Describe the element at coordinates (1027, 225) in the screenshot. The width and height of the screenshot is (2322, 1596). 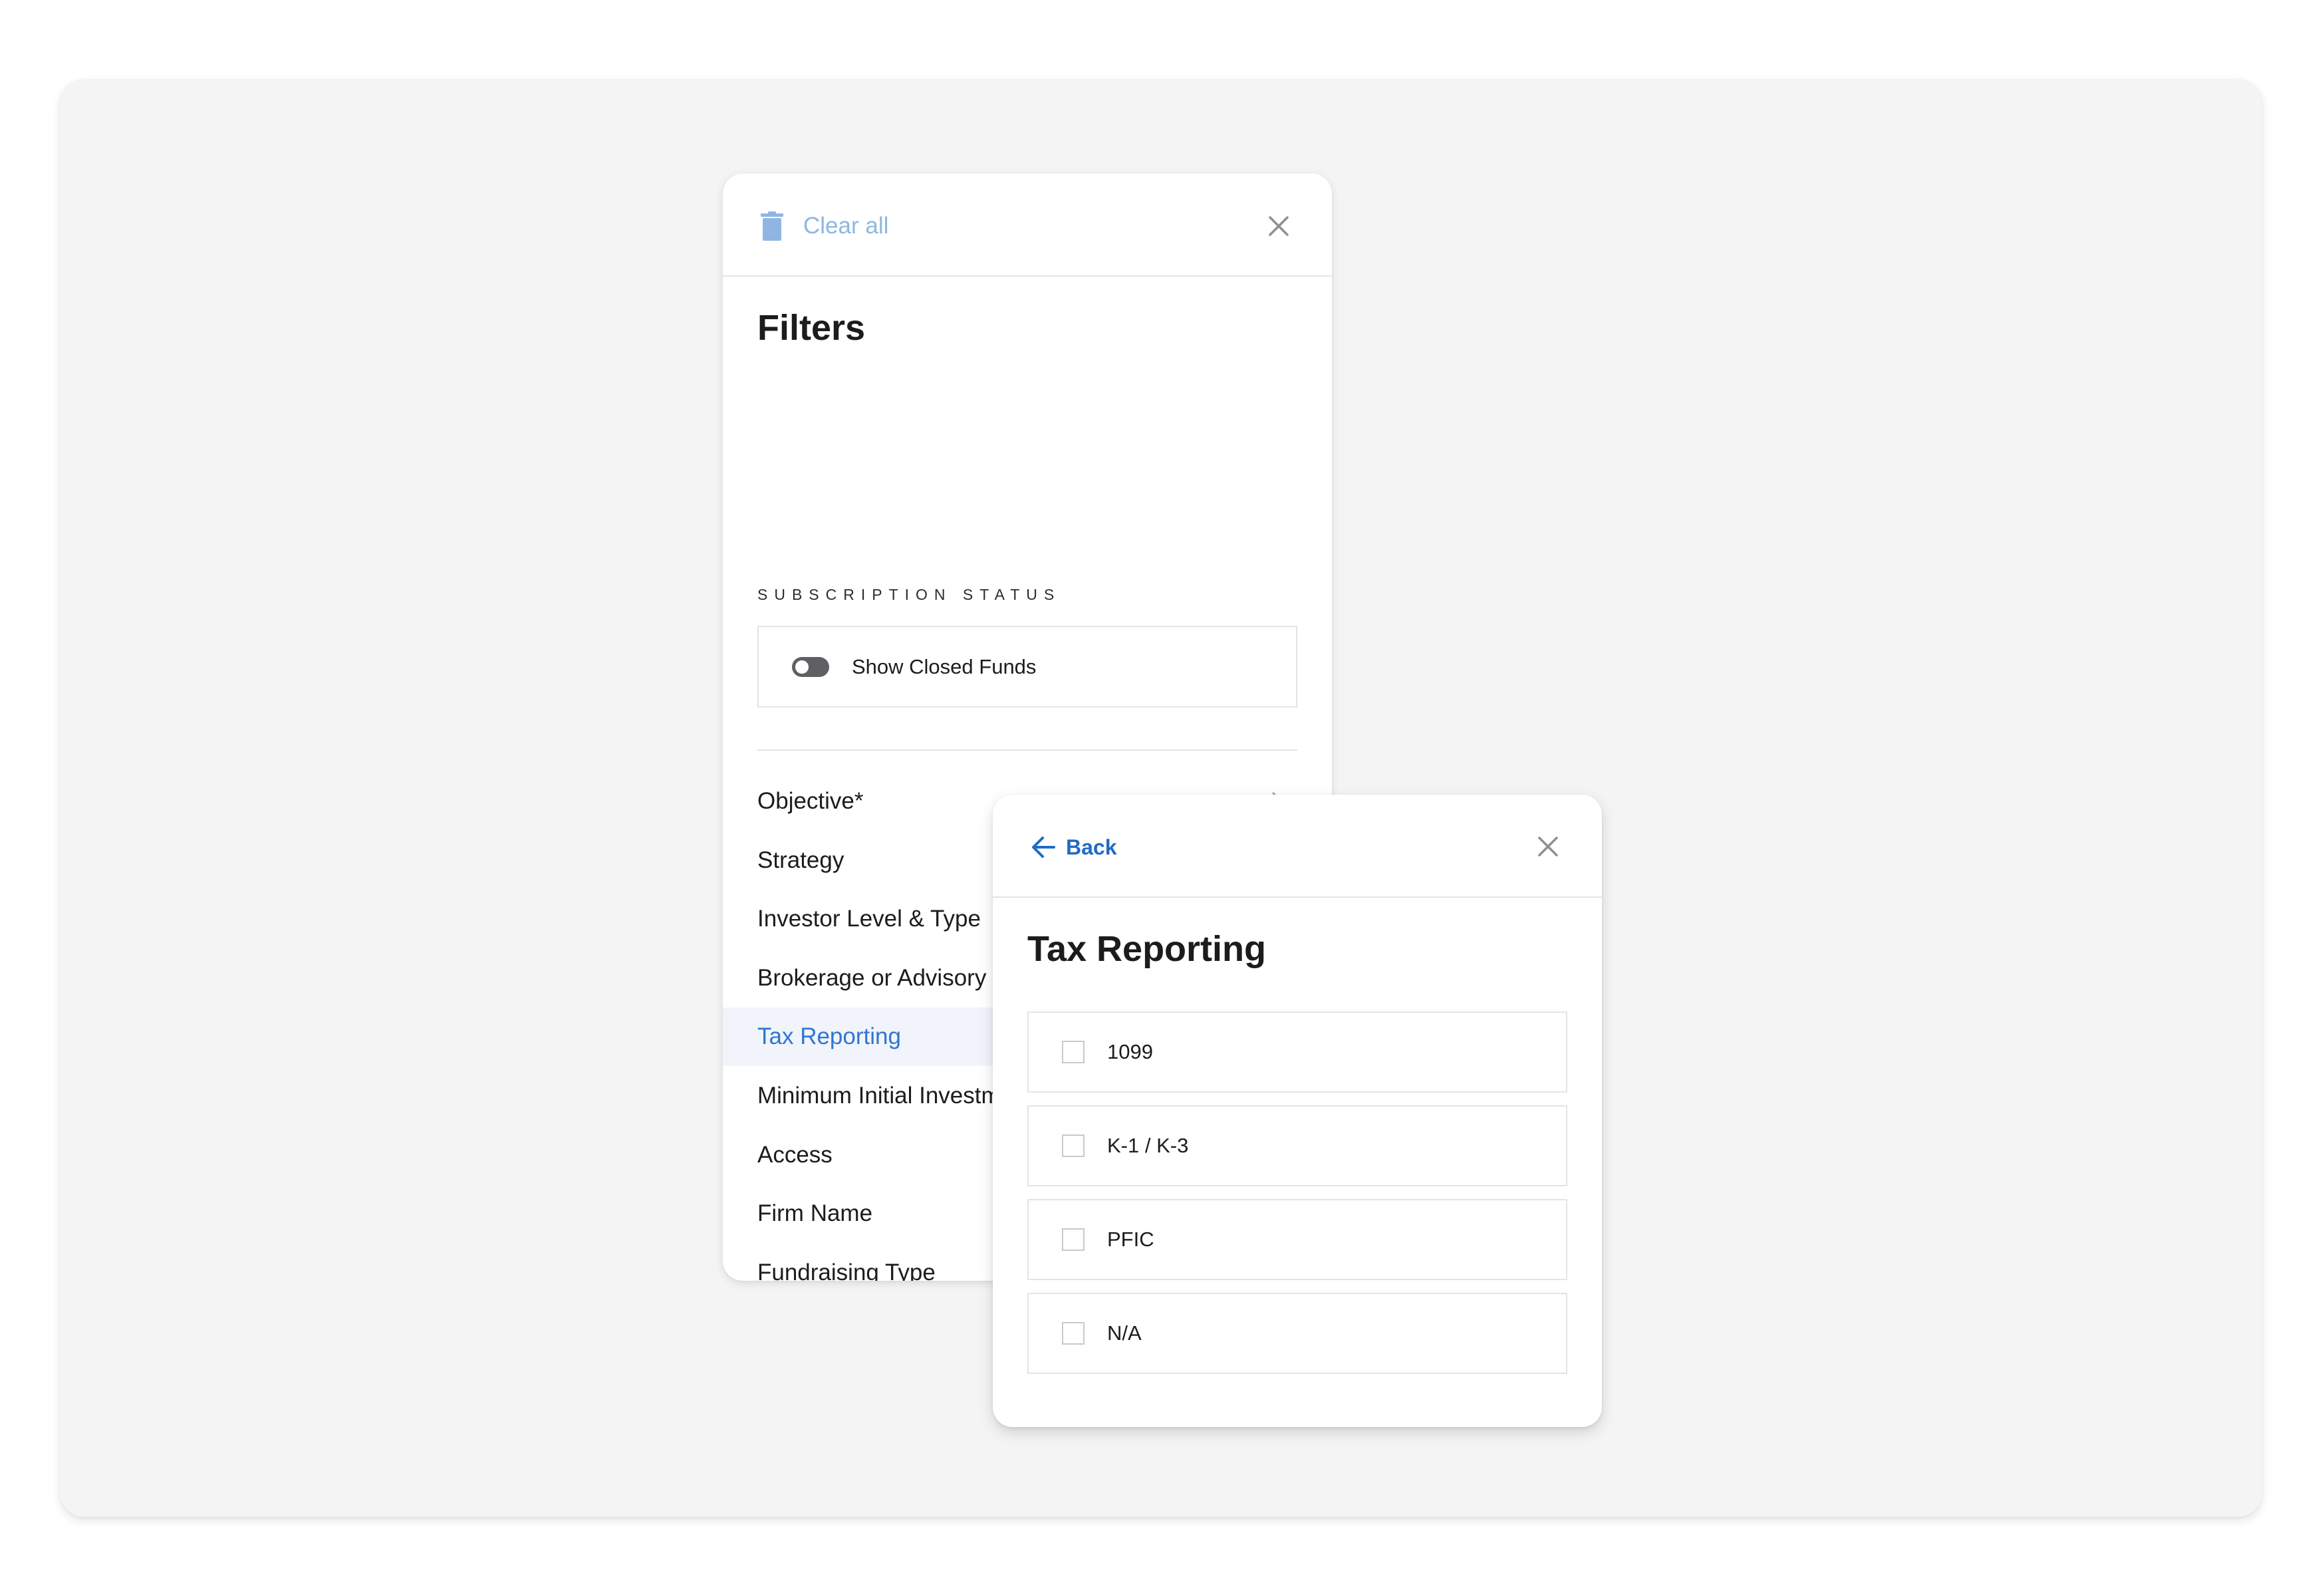
I see `filters-panel-header: Clear all` at that location.